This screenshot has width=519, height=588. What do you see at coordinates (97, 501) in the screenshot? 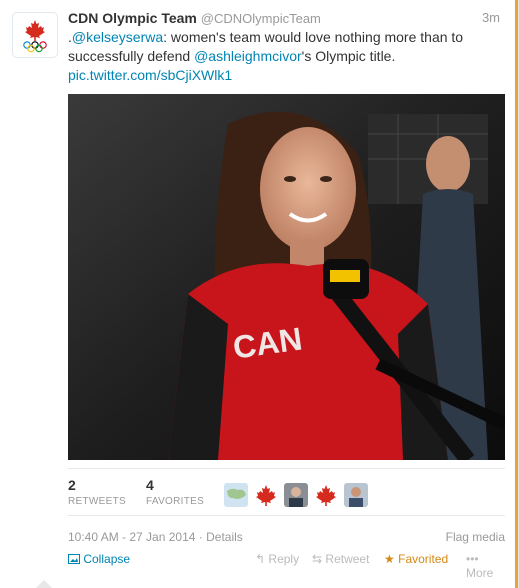
I see `retweets-label: RETWEETS` at bounding box center [97, 501].